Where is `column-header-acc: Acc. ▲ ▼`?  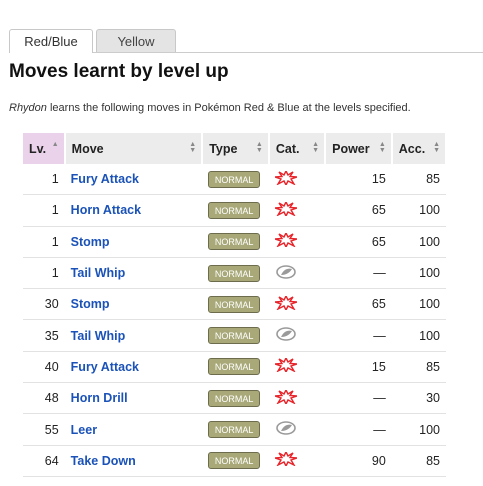 column-header-acc: Acc. ▲ ▼ is located at coordinates (419, 148).